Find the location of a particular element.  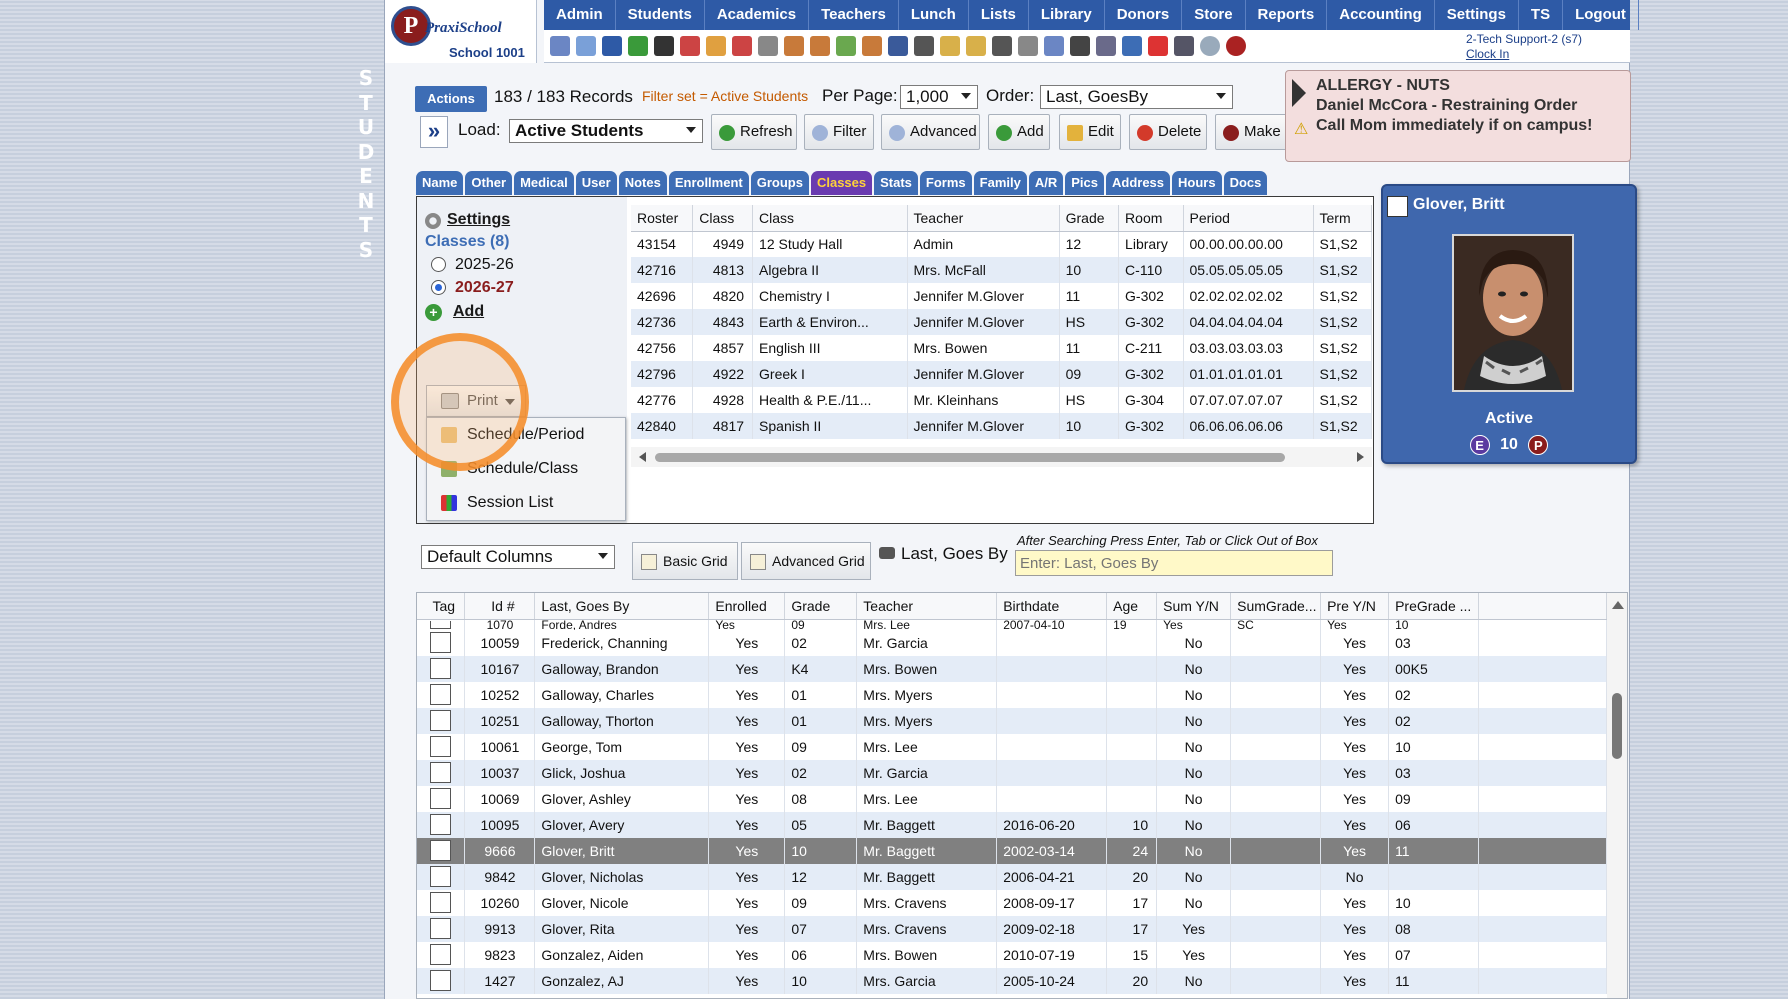

add-class-link: + Add is located at coordinates (454, 312).